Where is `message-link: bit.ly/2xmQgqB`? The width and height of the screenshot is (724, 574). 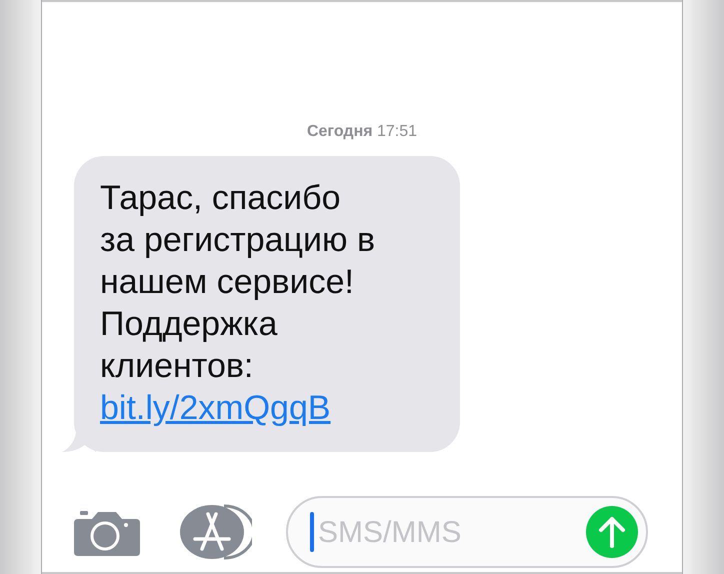
message-link: bit.ly/2xmQgqB is located at coordinates (215, 408).